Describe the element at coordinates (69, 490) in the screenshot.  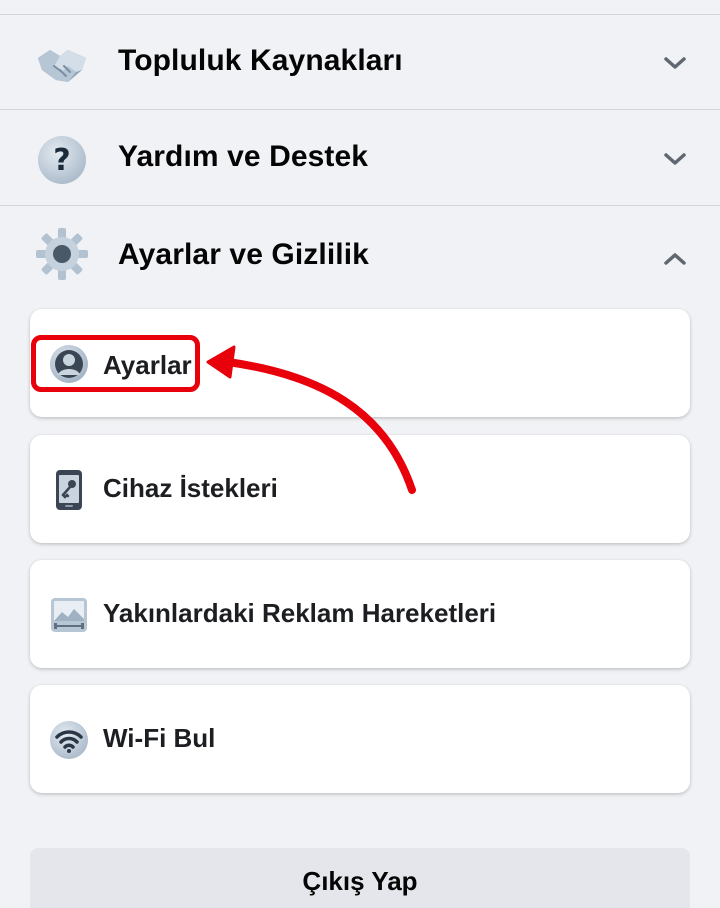
I see `phone-key-icon` at that location.